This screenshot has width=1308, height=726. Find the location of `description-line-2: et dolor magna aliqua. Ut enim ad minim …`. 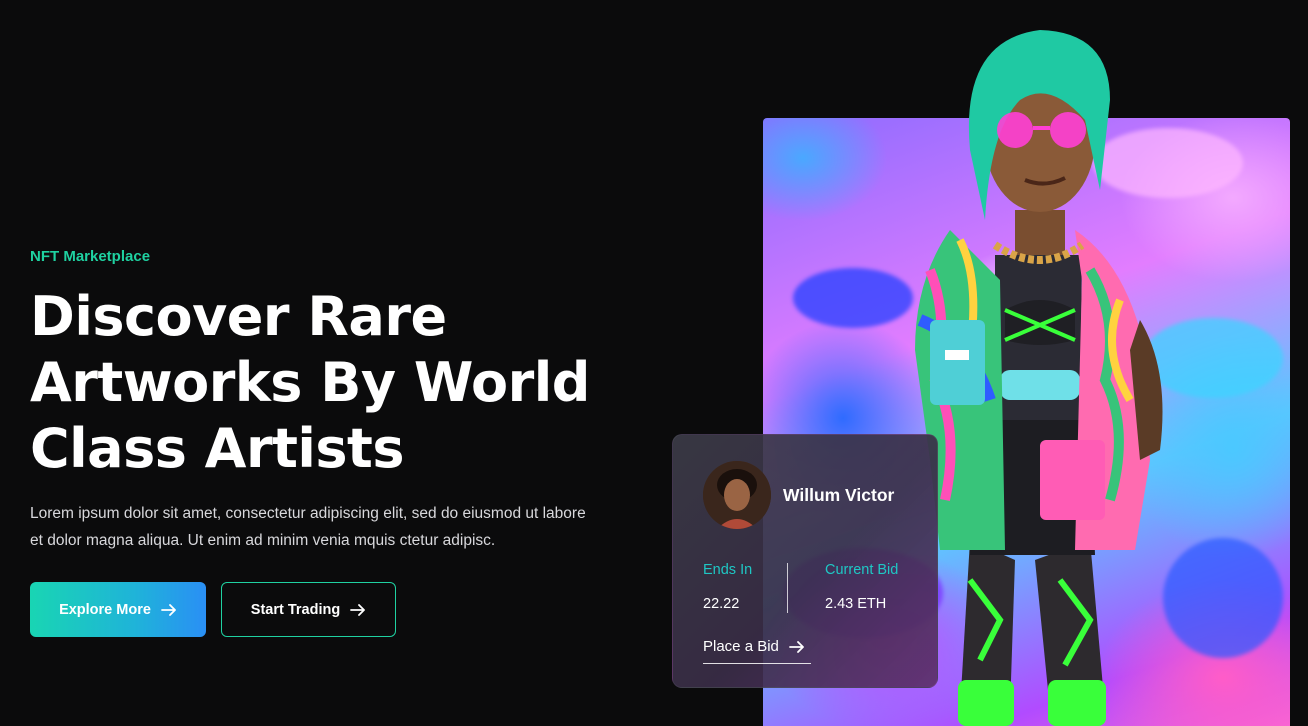

description-line-2: et dolor magna aliqua. Ut enim ad minim … is located at coordinates (263, 540).